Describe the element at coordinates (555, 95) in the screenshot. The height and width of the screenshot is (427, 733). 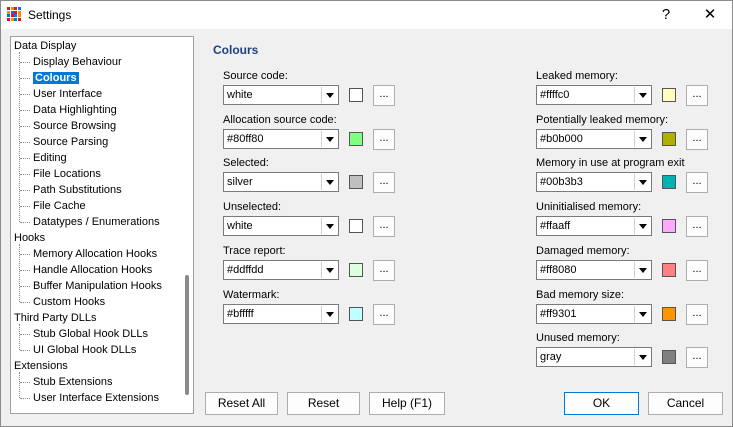
I see `colour-dropdown-value: #ffffc0` at that location.